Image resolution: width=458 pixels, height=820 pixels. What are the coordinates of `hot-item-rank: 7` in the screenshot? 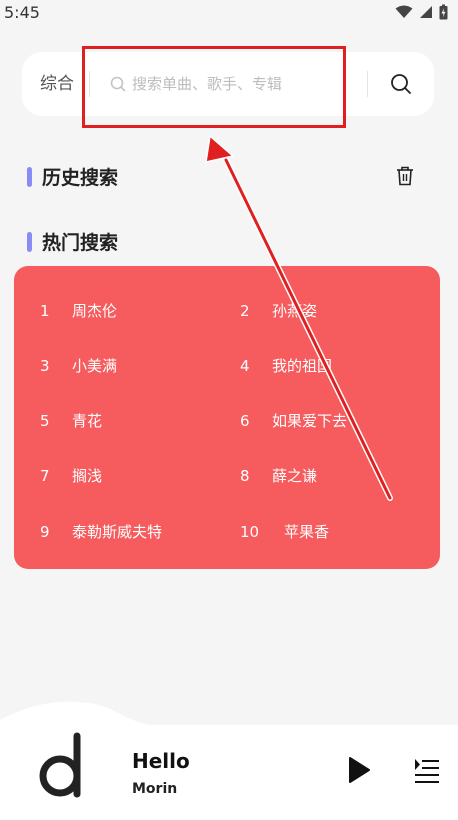 It's located at (45, 475).